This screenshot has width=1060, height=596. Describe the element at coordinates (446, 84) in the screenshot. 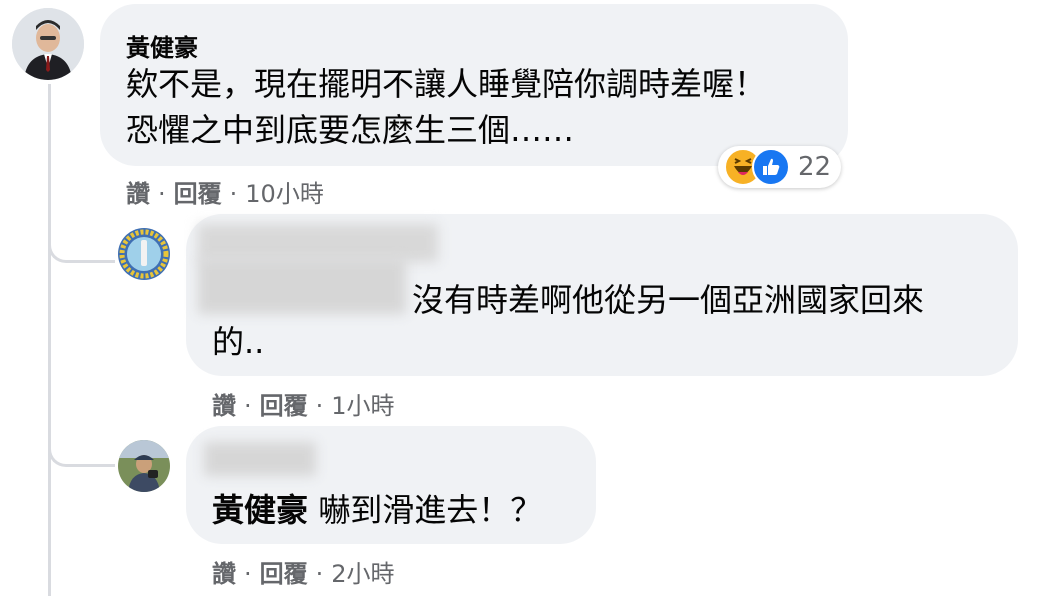

I see `comment-text-line: 欸不是，現在擺明不讓人睡覺陪你調時差喔！` at that location.